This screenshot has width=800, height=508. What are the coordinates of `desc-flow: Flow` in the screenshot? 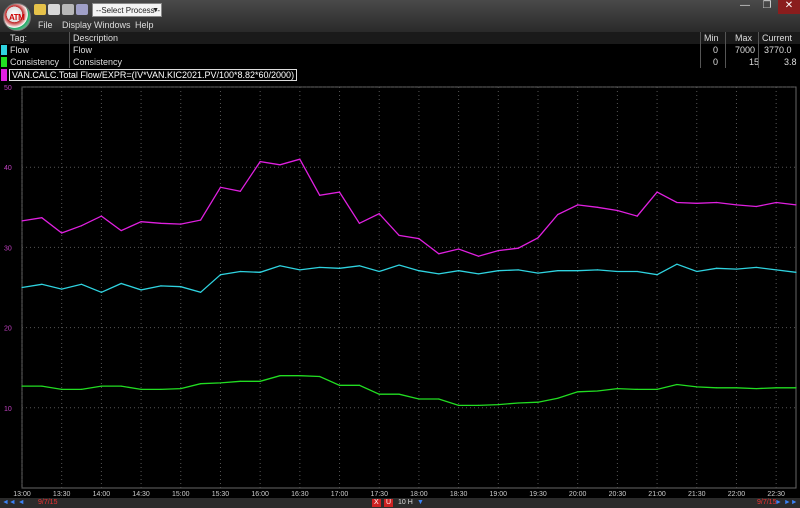 It's located at (83, 50).